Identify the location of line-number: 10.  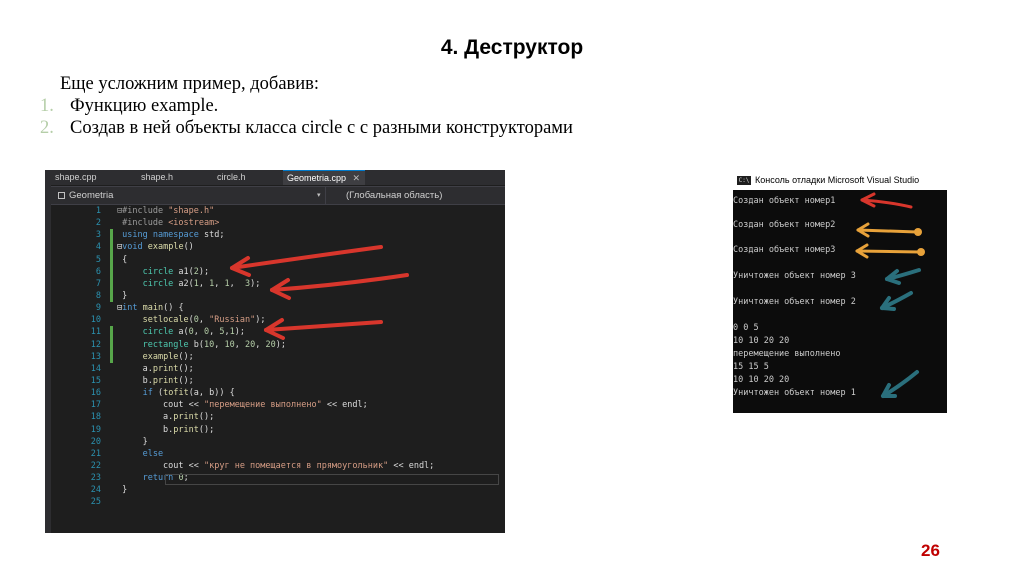
(95, 320).